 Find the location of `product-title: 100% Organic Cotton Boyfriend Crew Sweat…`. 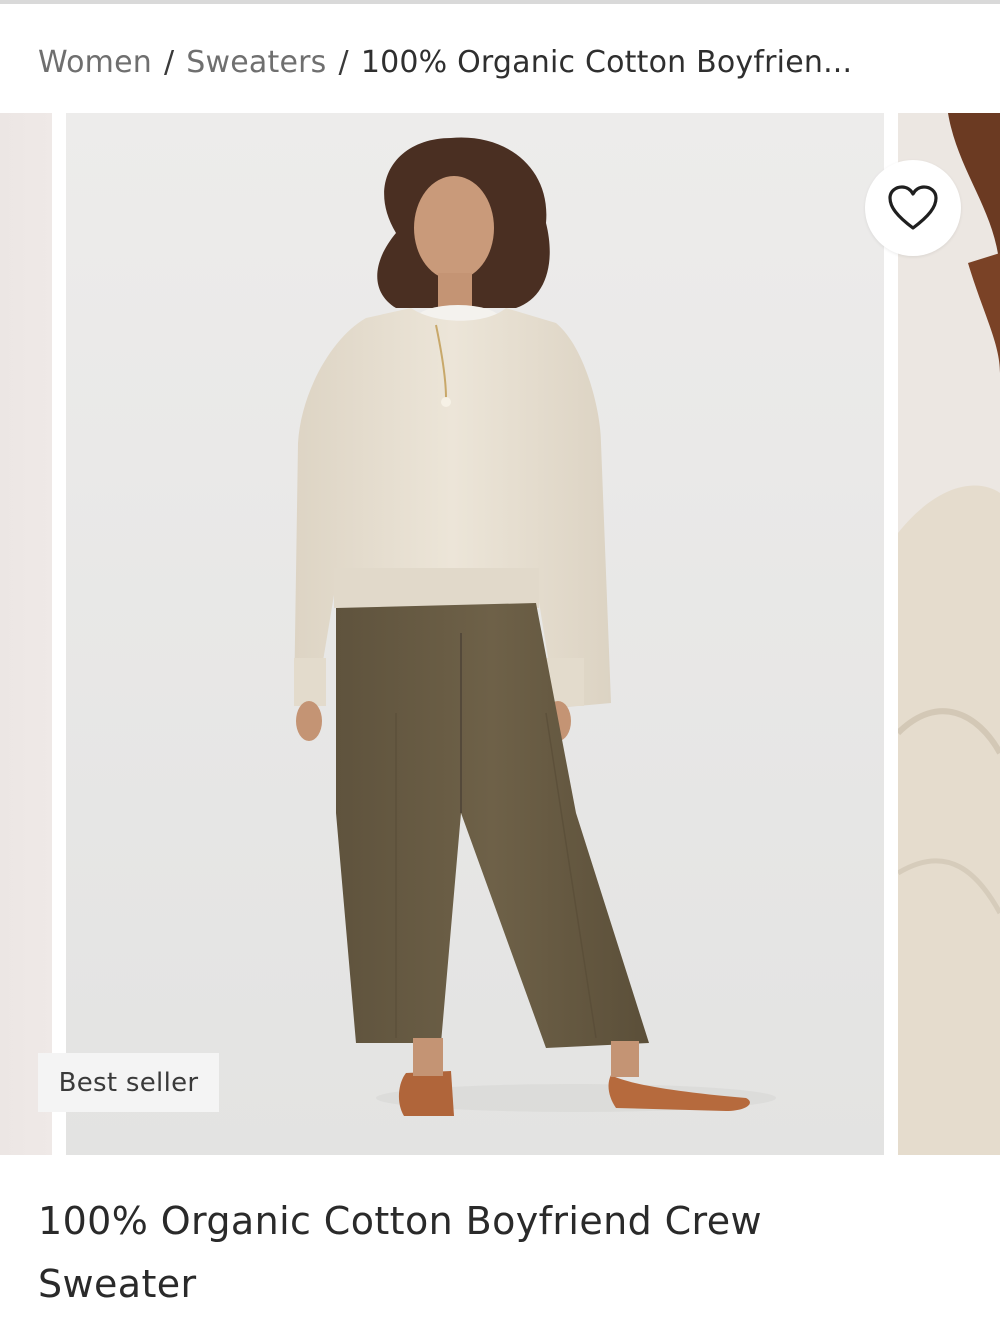

product-title: 100% Organic Cotton Boyfriend Crew Sweat… is located at coordinates (400, 1252).